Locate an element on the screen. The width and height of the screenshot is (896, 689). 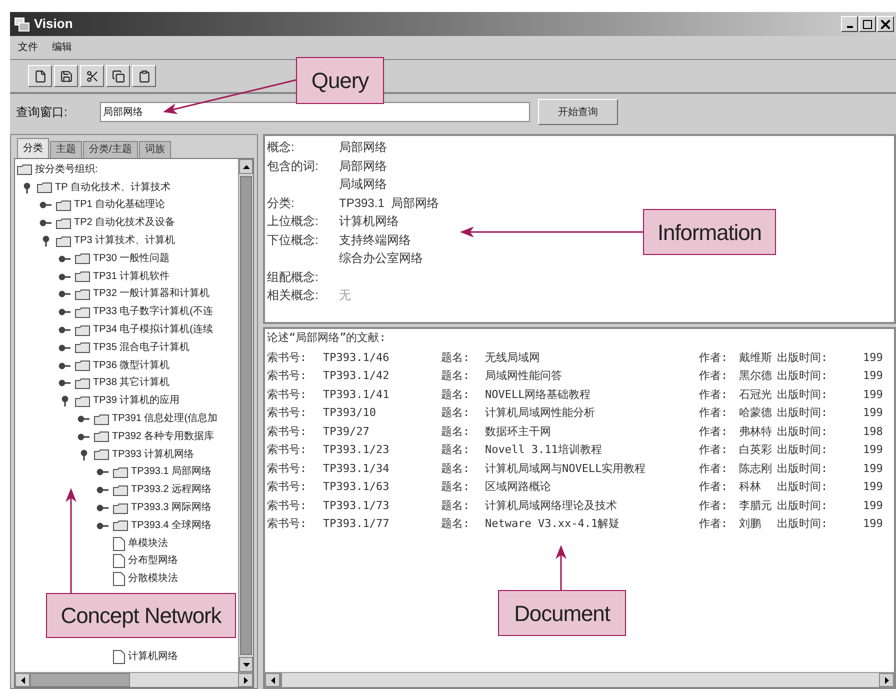
tree-item: TP30 一般性问题 is located at coordinates (131, 259).